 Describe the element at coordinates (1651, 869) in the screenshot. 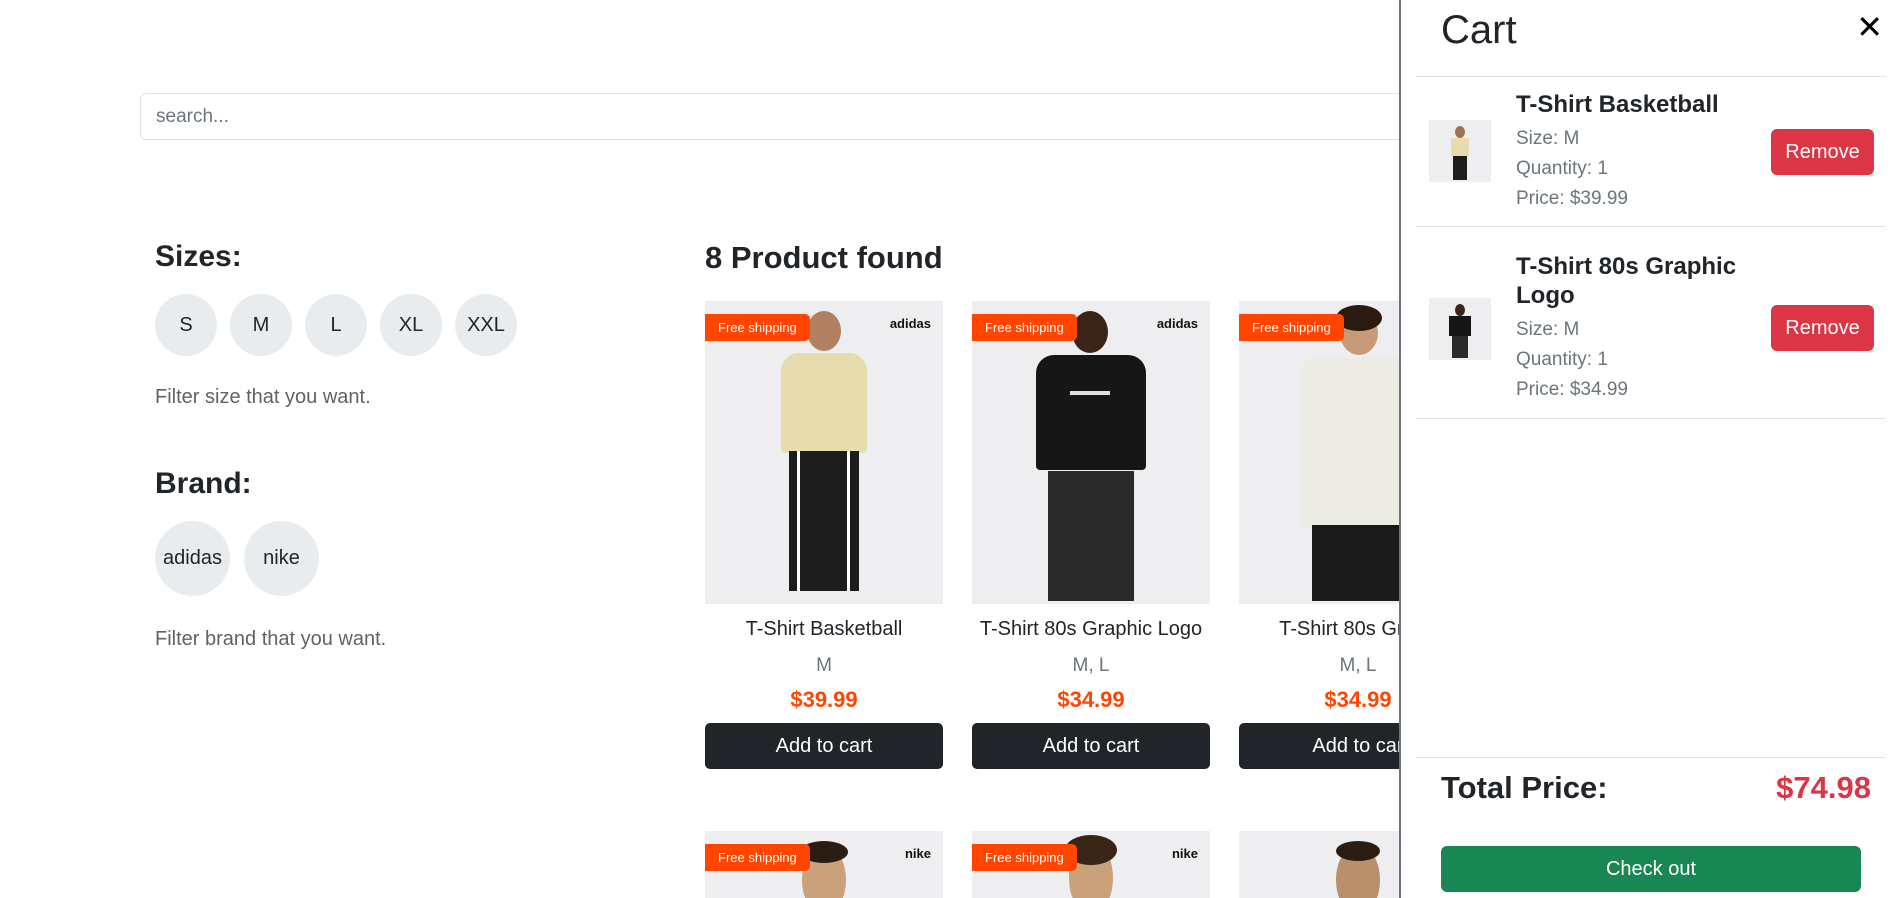

I see `checkout-button: Check out` at that location.